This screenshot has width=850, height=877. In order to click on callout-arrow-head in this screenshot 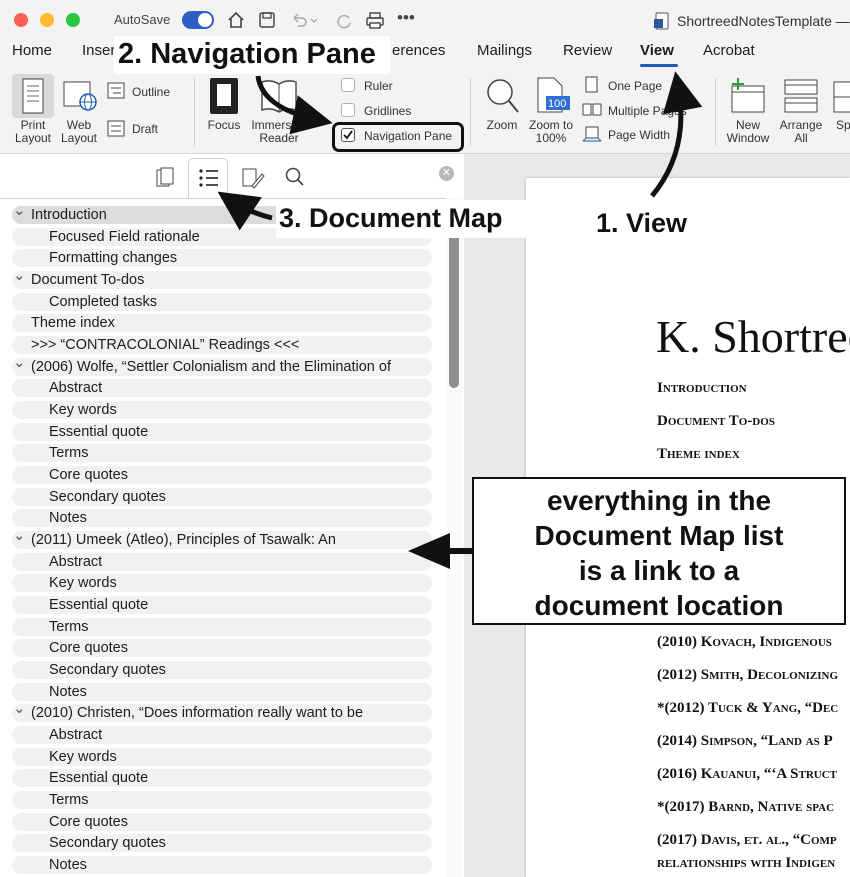, I will do `click(429, 551)`.